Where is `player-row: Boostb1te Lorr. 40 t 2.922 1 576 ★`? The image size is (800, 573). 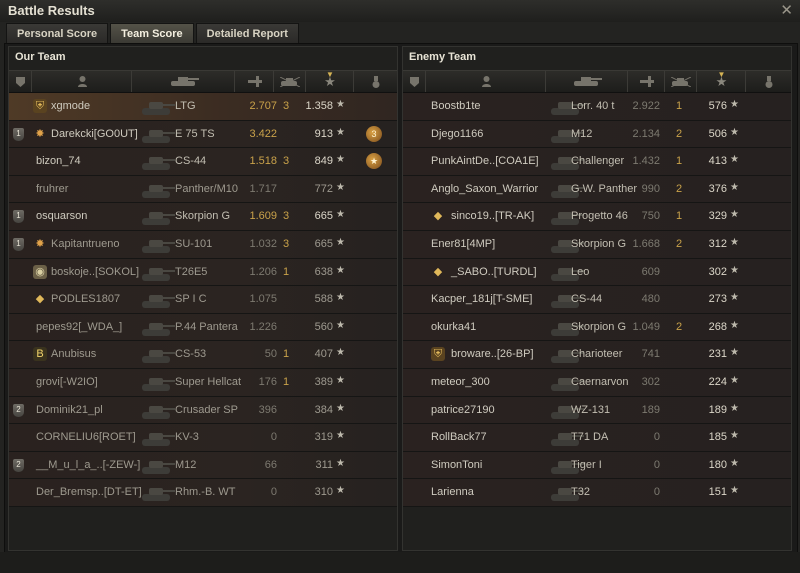
player-row: Boostb1te Lorr. 40 t 2.922 1 576 ★ is located at coordinates (597, 107).